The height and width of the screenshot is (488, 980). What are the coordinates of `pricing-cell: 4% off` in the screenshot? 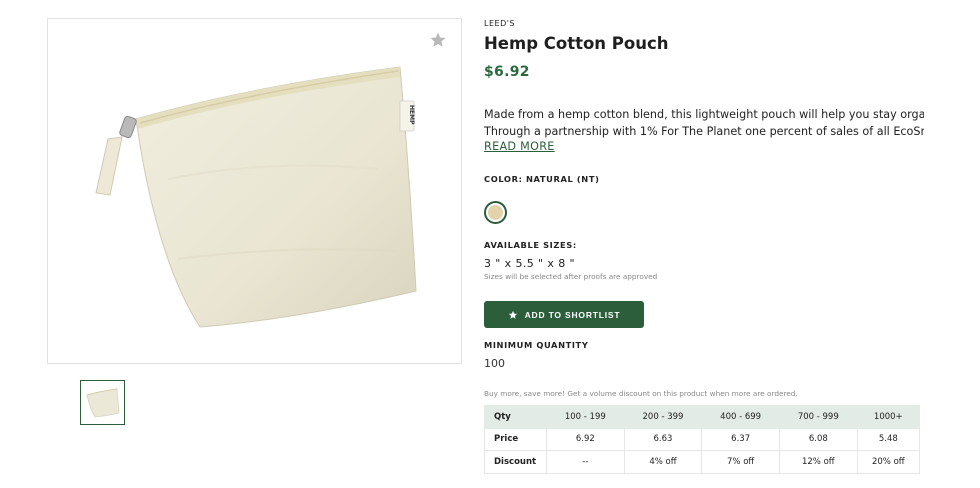 It's located at (663, 462).